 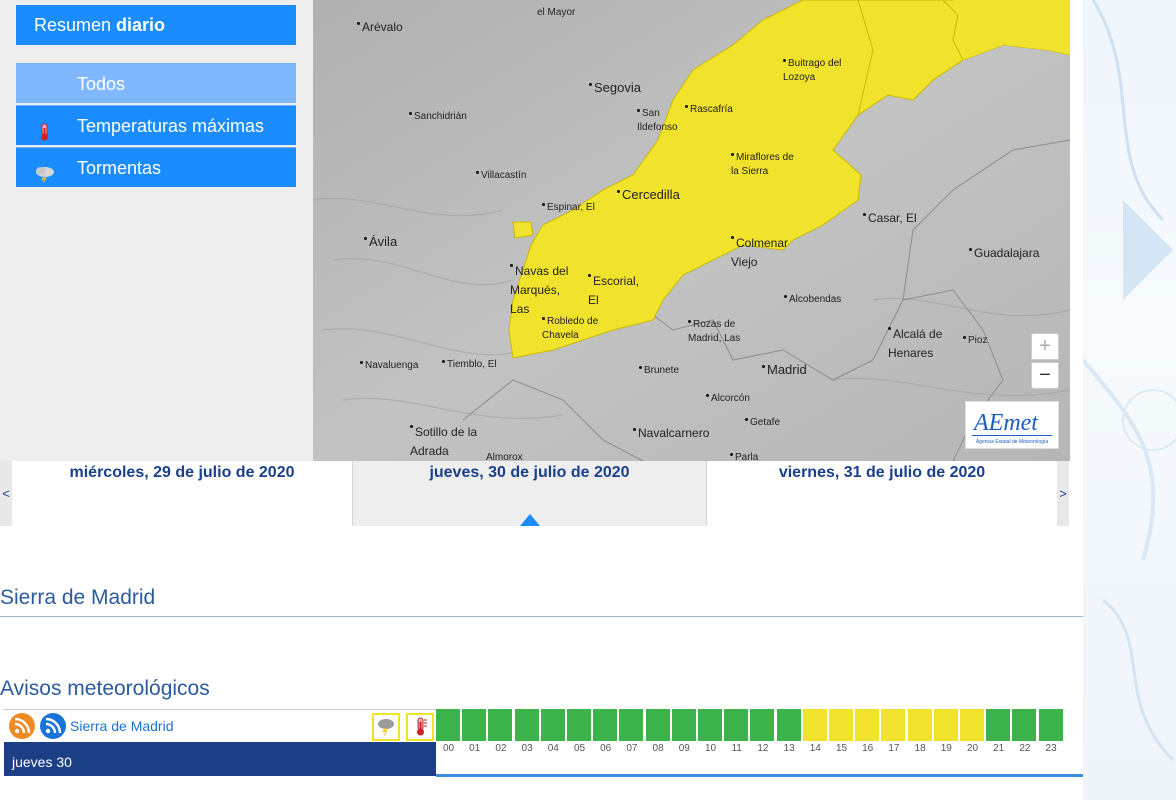 I want to click on hour-label: 14, so click(x=815, y=748).